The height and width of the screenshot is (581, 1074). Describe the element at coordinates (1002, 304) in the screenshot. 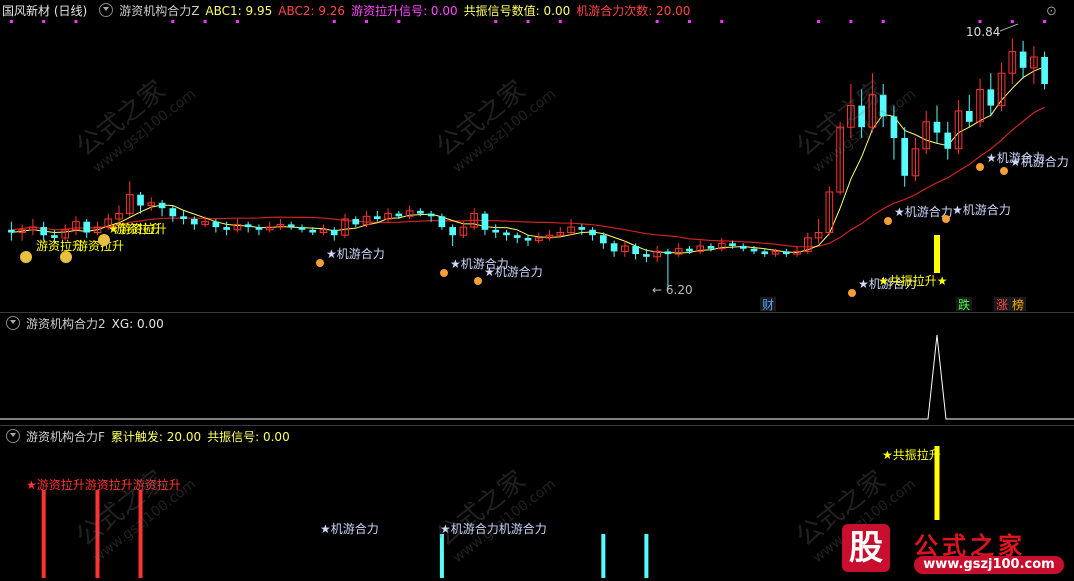

I see `event-tag-label: 涨` at that location.